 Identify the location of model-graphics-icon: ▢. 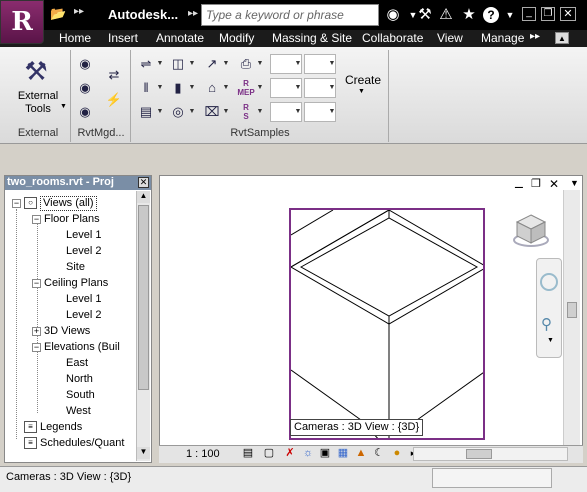
(269, 453).